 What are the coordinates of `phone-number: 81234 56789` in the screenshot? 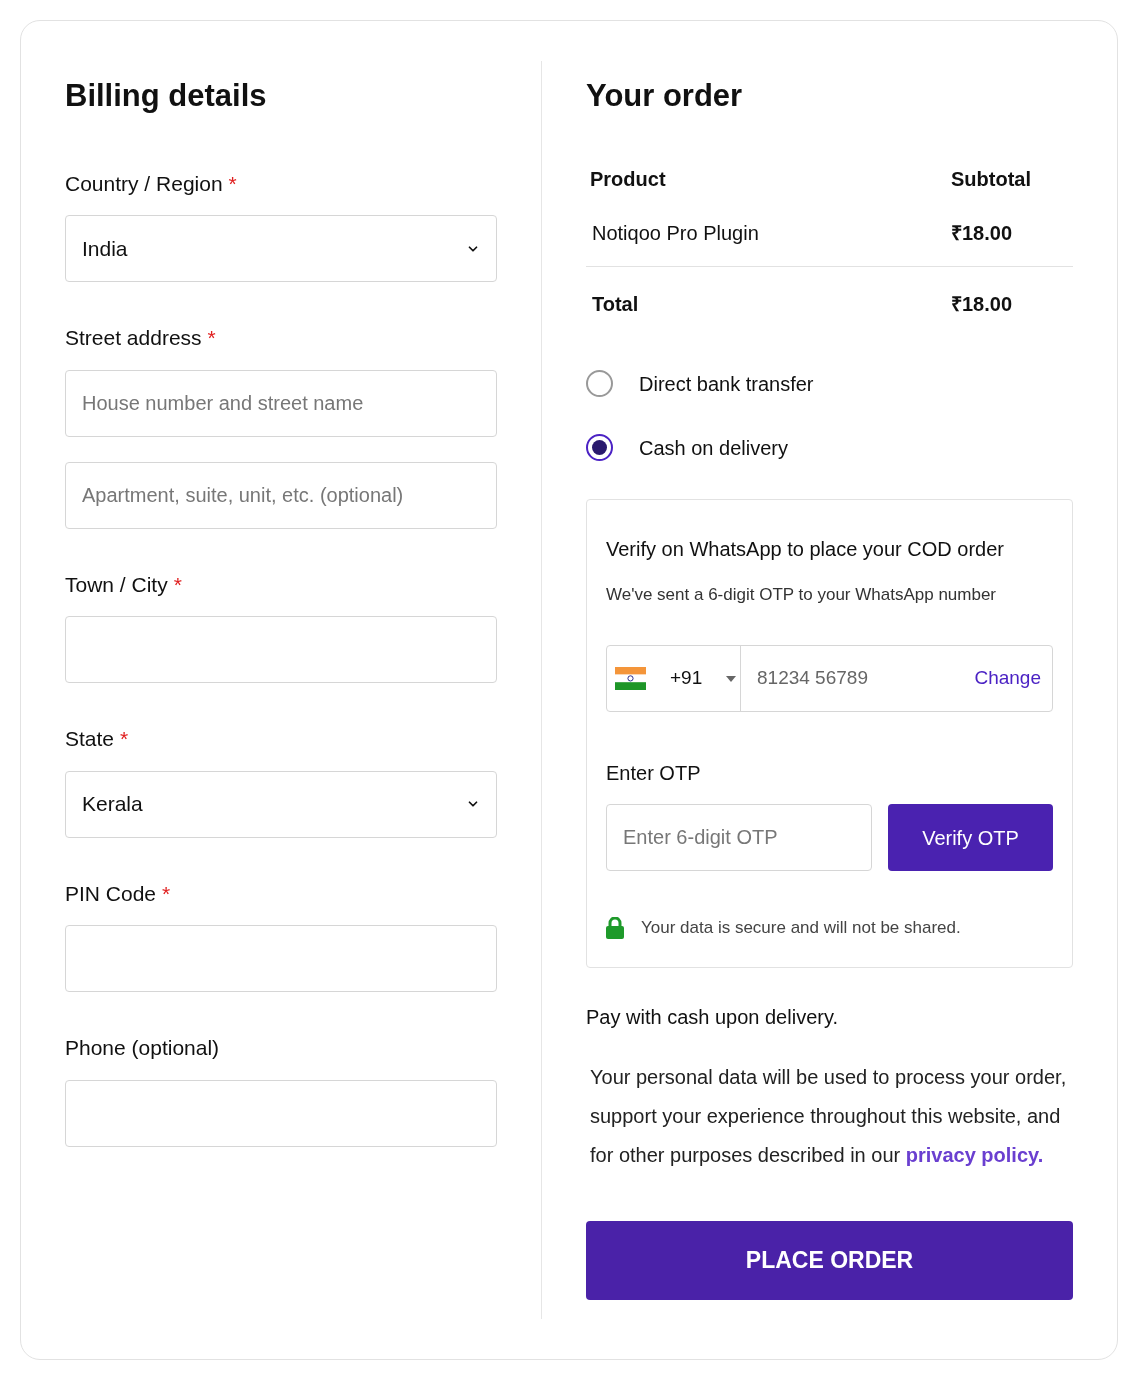 It's located at (812, 678).